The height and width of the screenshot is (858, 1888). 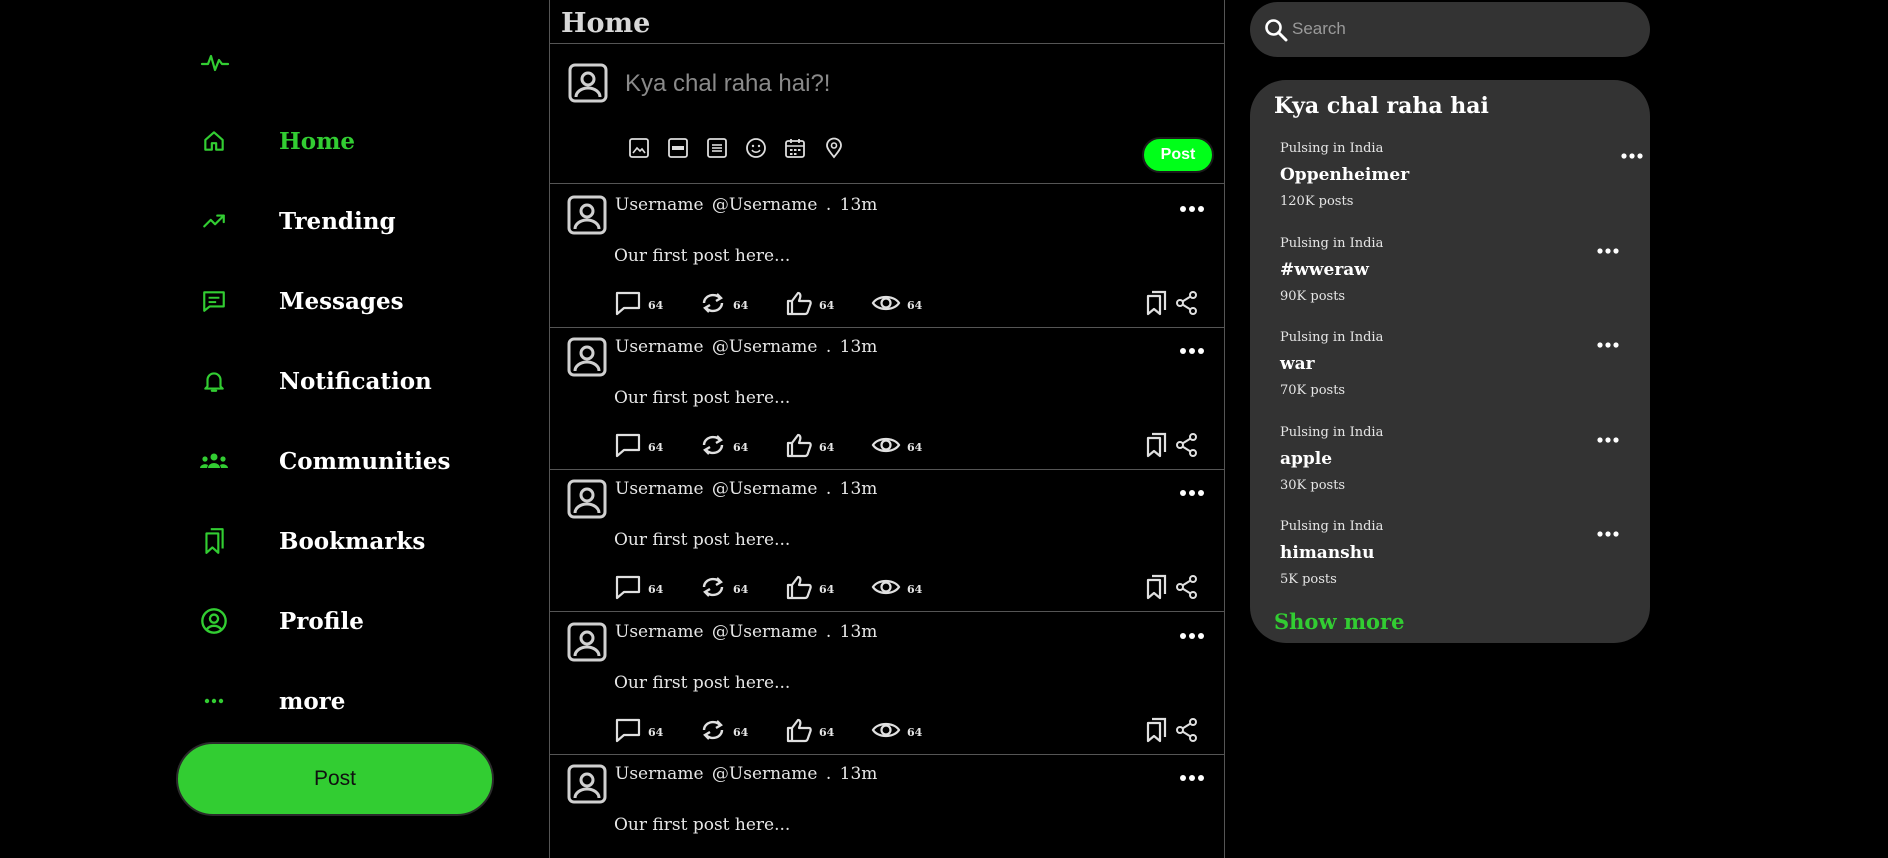 What do you see at coordinates (355, 381) in the screenshot?
I see `nav-label: Notification` at bounding box center [355, 381].